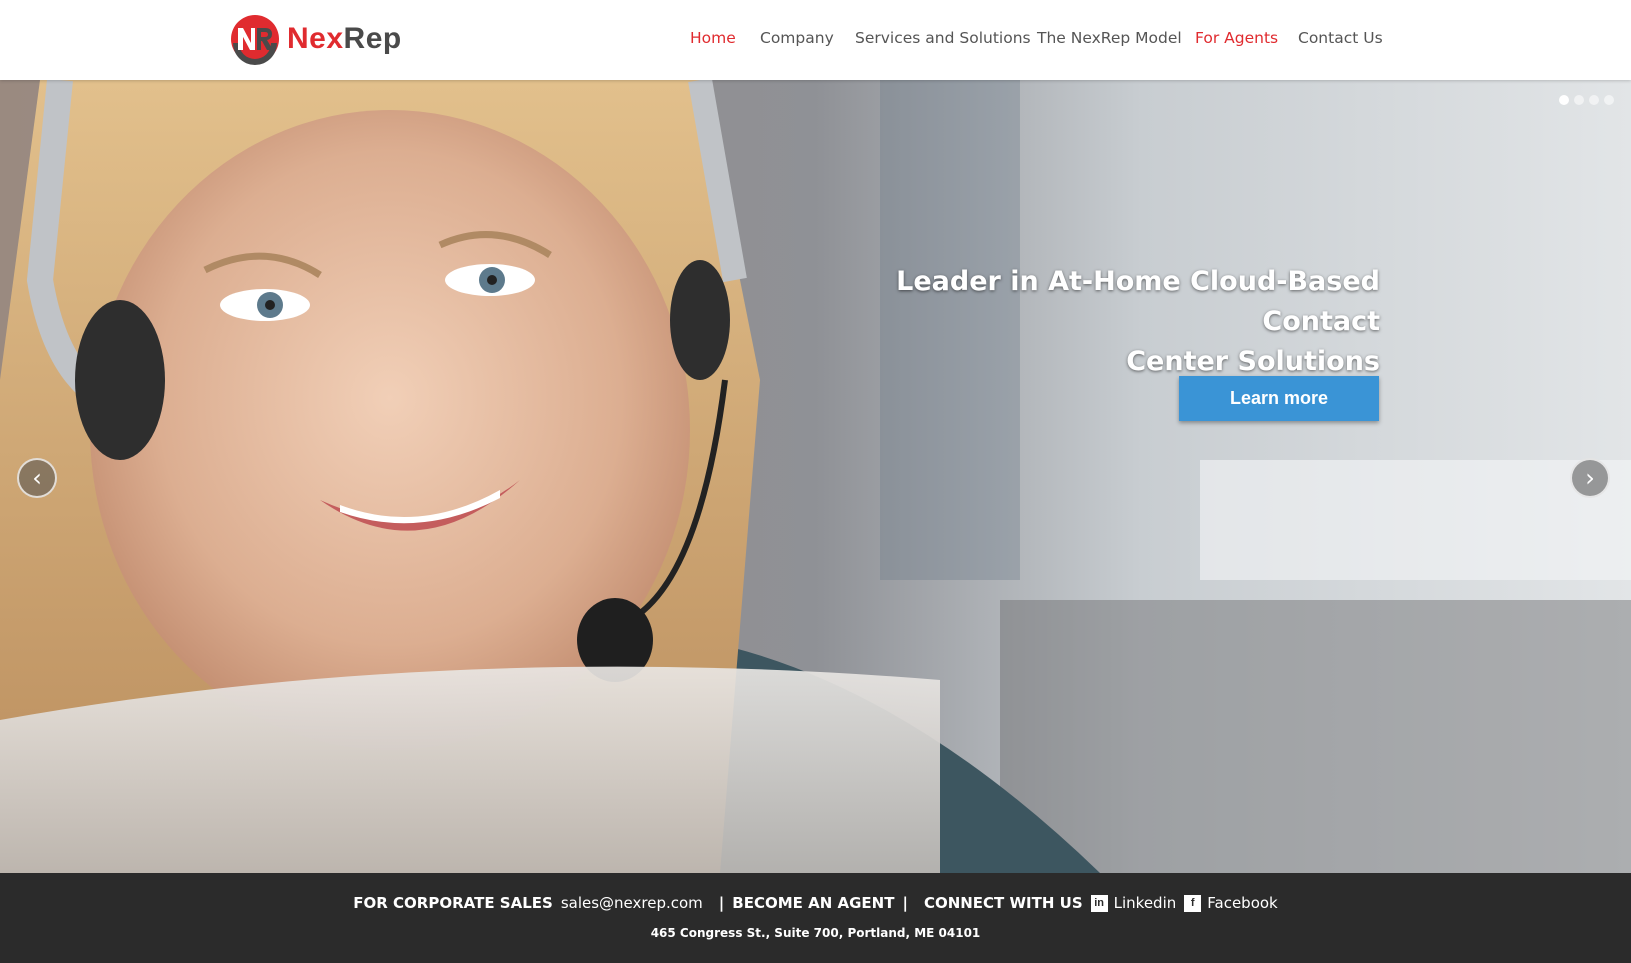  Describe the element at coordinates (1340, 38) in the screenshot. I see `nav-contact-us: Contact Us` at that location.